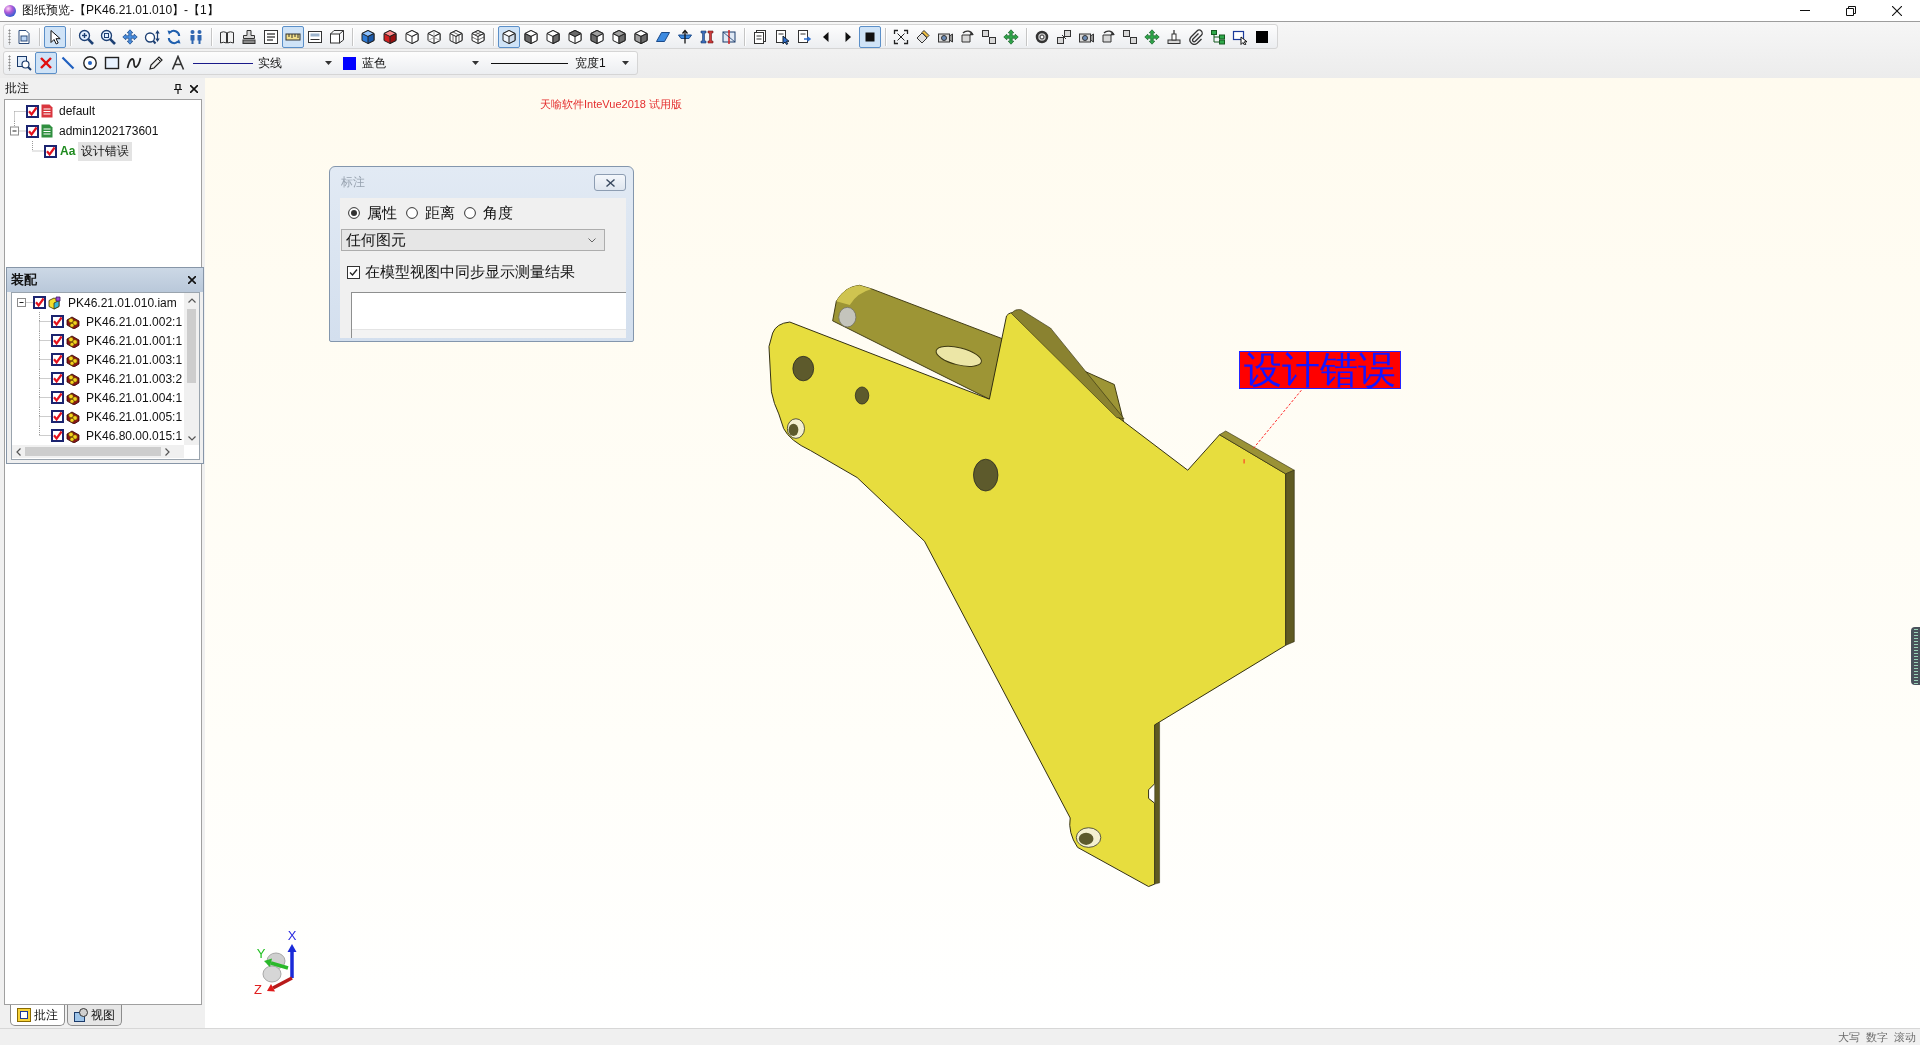 Image resolution: width=1920 pixels, height=1045 pixels. I want to click on radio-label: 属性, so click(382, 213).